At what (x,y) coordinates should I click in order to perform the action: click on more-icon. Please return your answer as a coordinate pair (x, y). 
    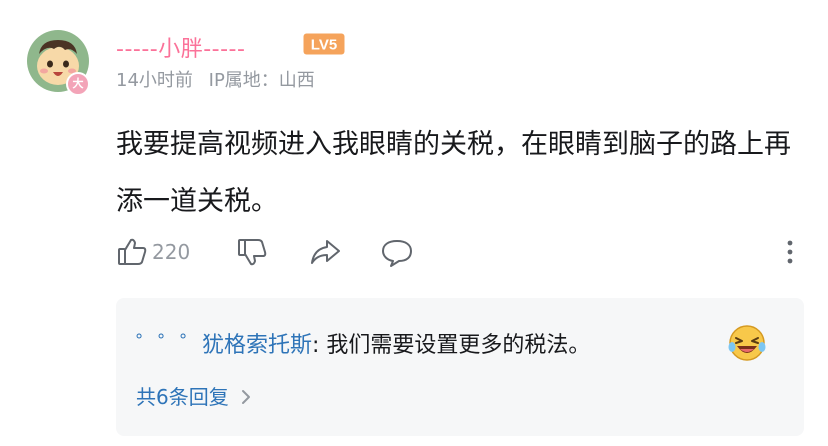
    Looking at the image, I should click on (790, 252).